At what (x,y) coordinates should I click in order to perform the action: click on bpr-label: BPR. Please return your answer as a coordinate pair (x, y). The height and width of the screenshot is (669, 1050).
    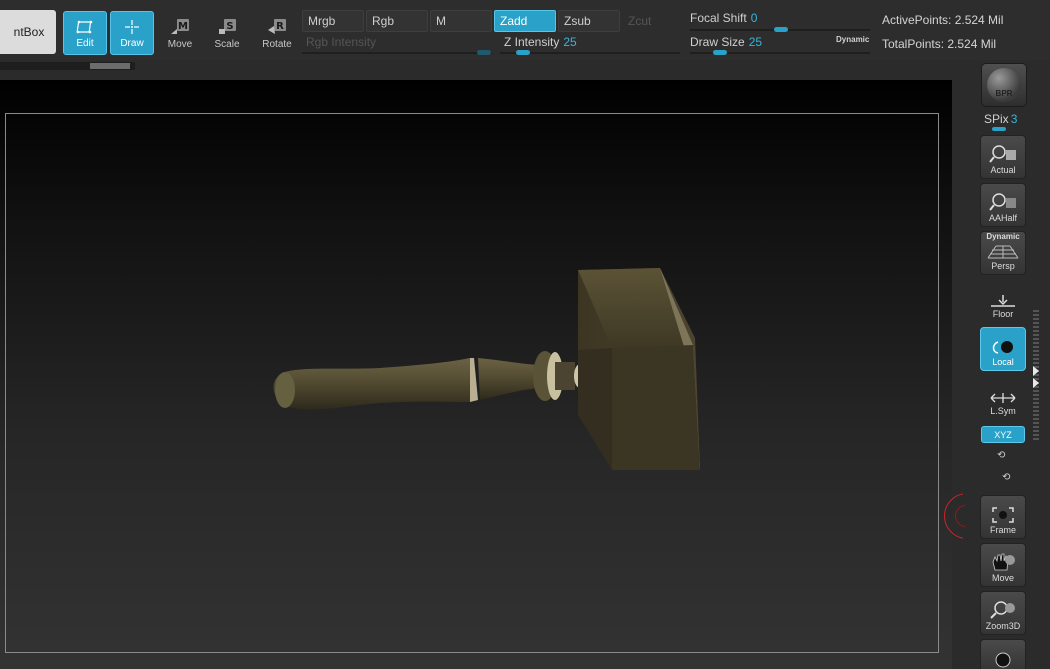
    Looking at the image, I should click on (1004, 93).